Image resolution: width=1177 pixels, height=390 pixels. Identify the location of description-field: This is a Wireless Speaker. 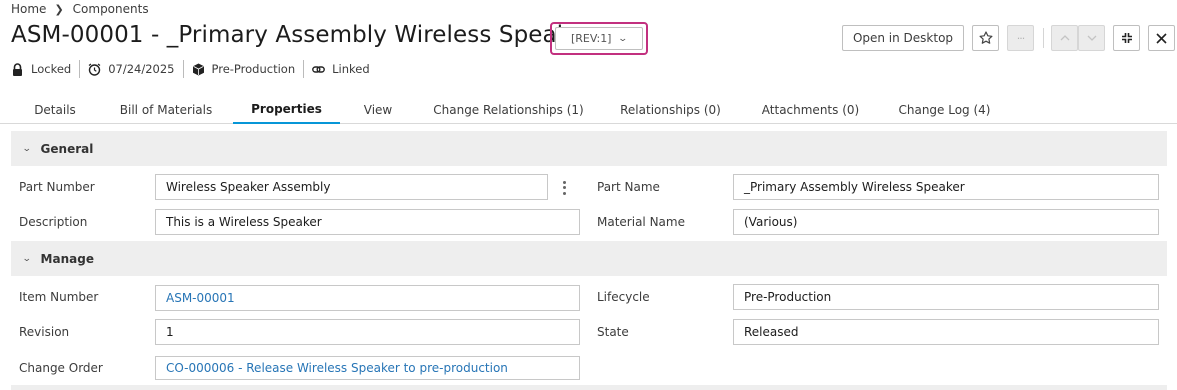
(367, 222).